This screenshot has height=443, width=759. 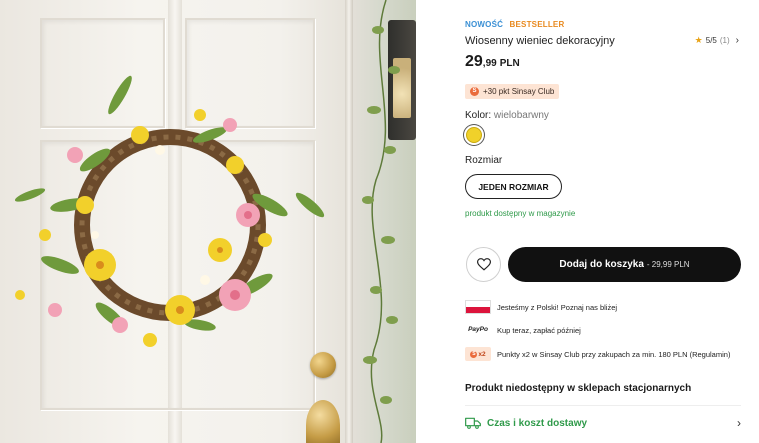 I want to click on size-label: Rozmiar, so click(x=484, y=160).